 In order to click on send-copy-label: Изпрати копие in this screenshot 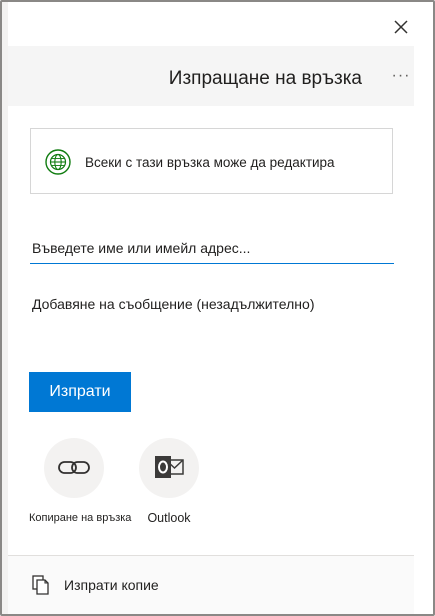, I will do `click(111, 585)`.